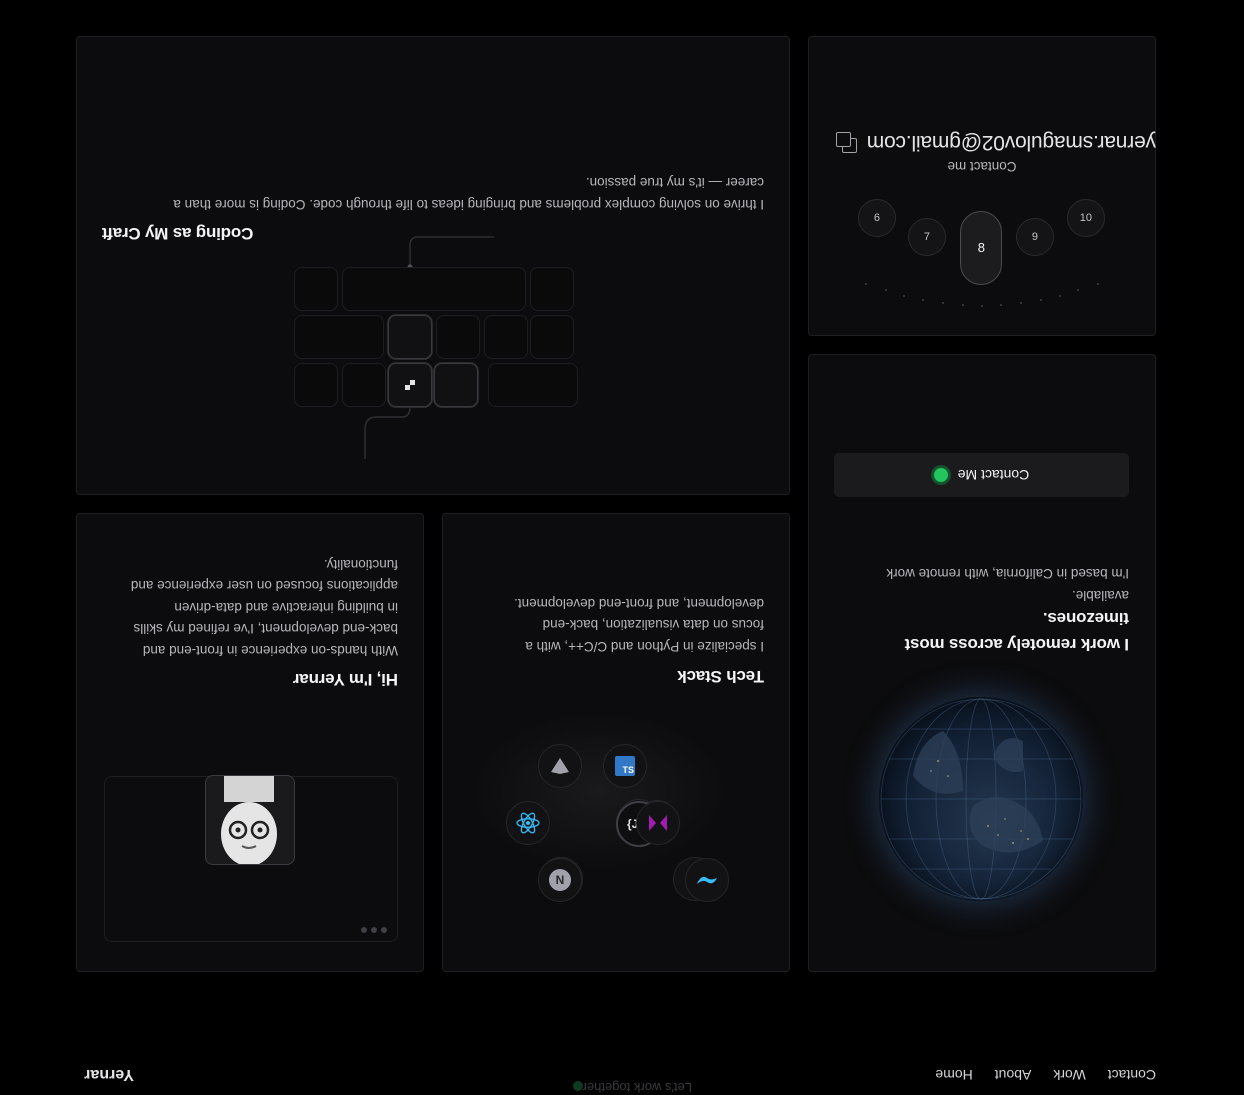 This screenshot has width=1244, height=1095. I want to click on nav-link-about: About, so click(1013, 1075).